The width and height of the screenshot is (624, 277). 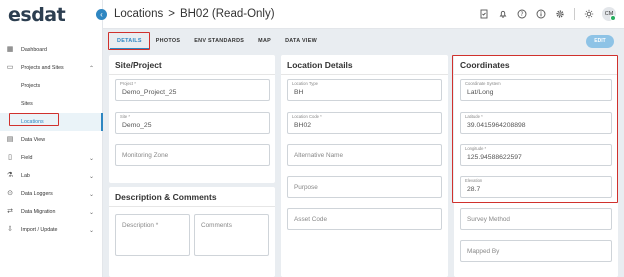 I want to click on mapped-by-field: Mapped By, so click(x=536, y=251).